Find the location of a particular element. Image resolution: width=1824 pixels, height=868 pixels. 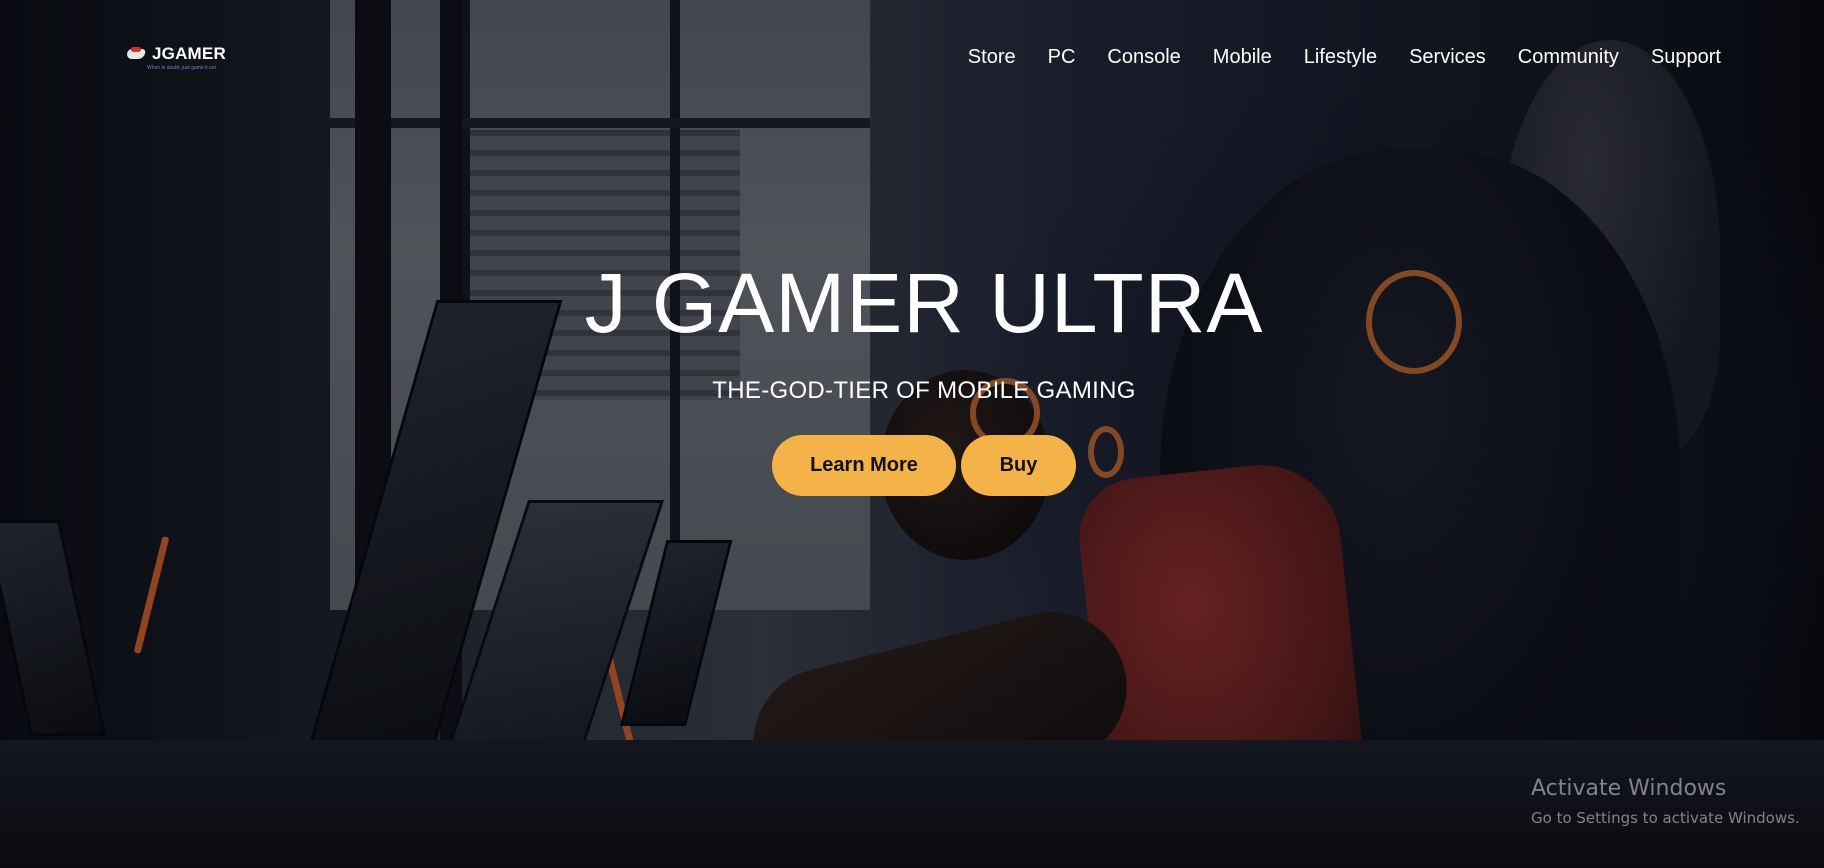

buy-button: Buy is located at coordinates (1018, 465).